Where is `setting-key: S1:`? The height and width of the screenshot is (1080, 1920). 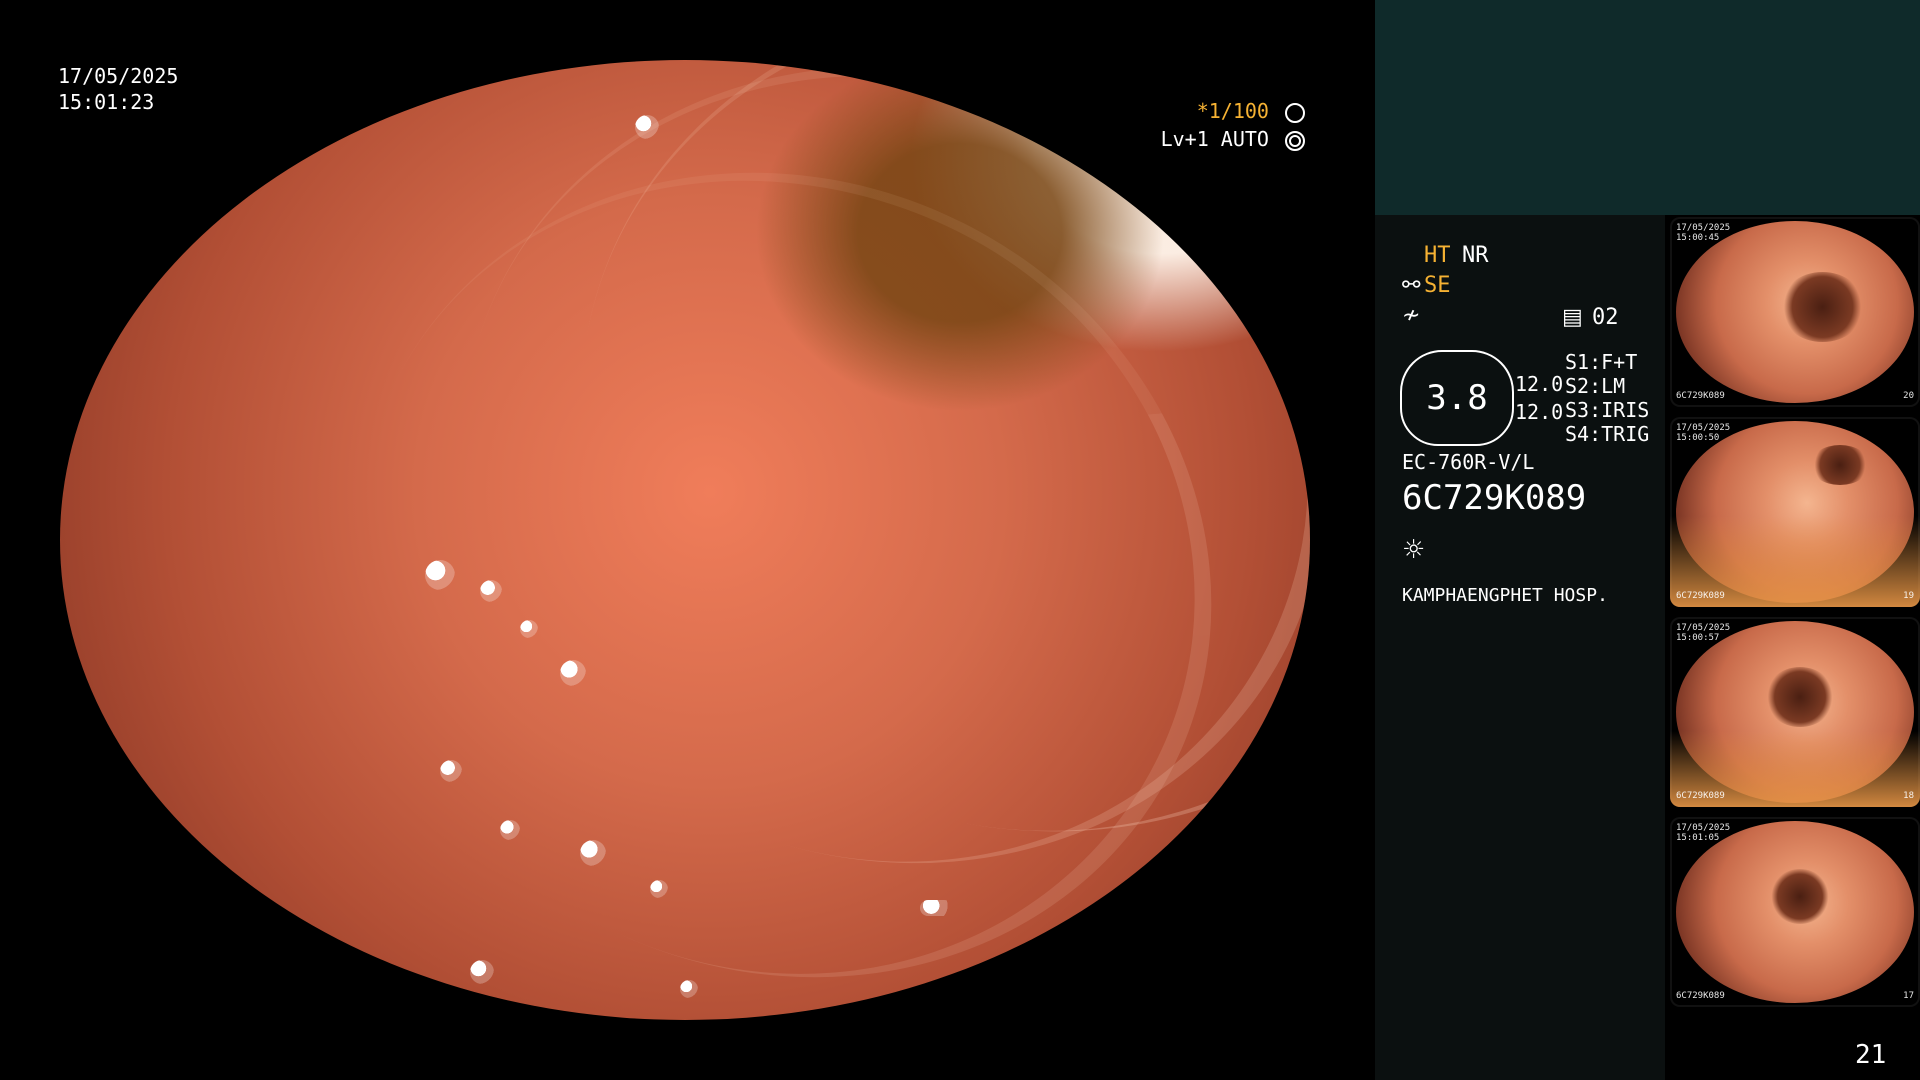 setting-key: S1: is located at coordinates (1583, 362).